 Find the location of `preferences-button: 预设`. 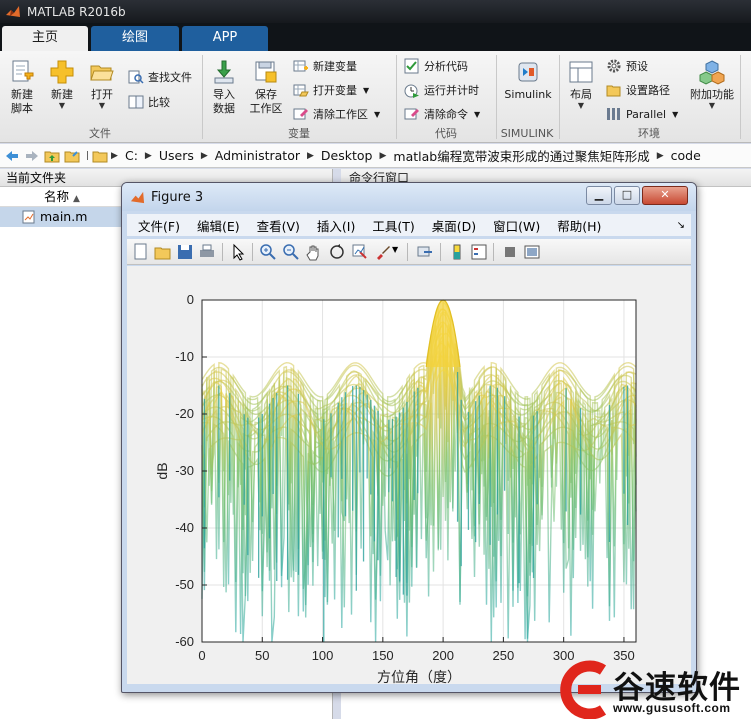

preferences-button: 预设 is located at coordinates (627, 66).